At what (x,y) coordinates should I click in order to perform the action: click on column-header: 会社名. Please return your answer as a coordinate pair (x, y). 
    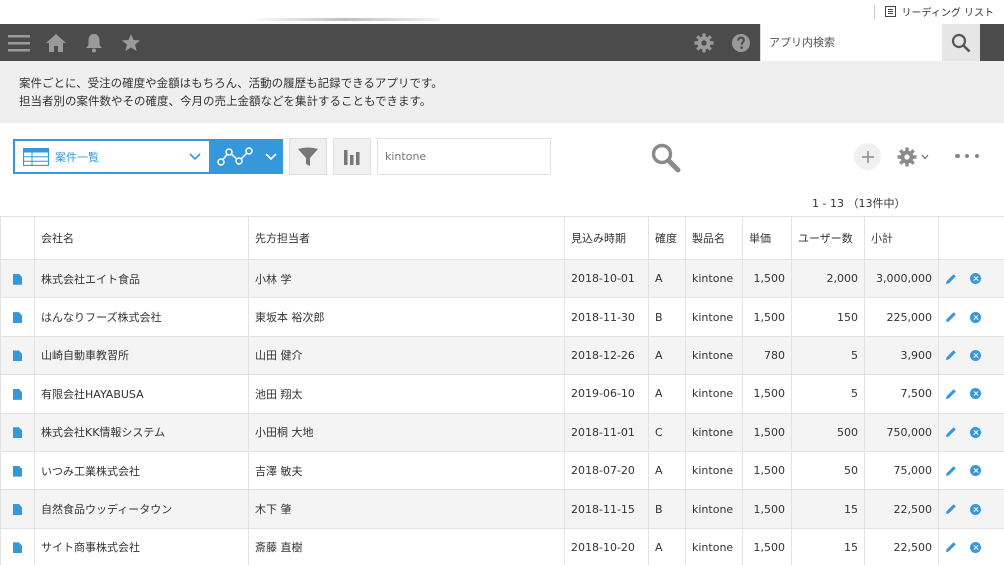
    Looking at the image, I should click on (141, 238).